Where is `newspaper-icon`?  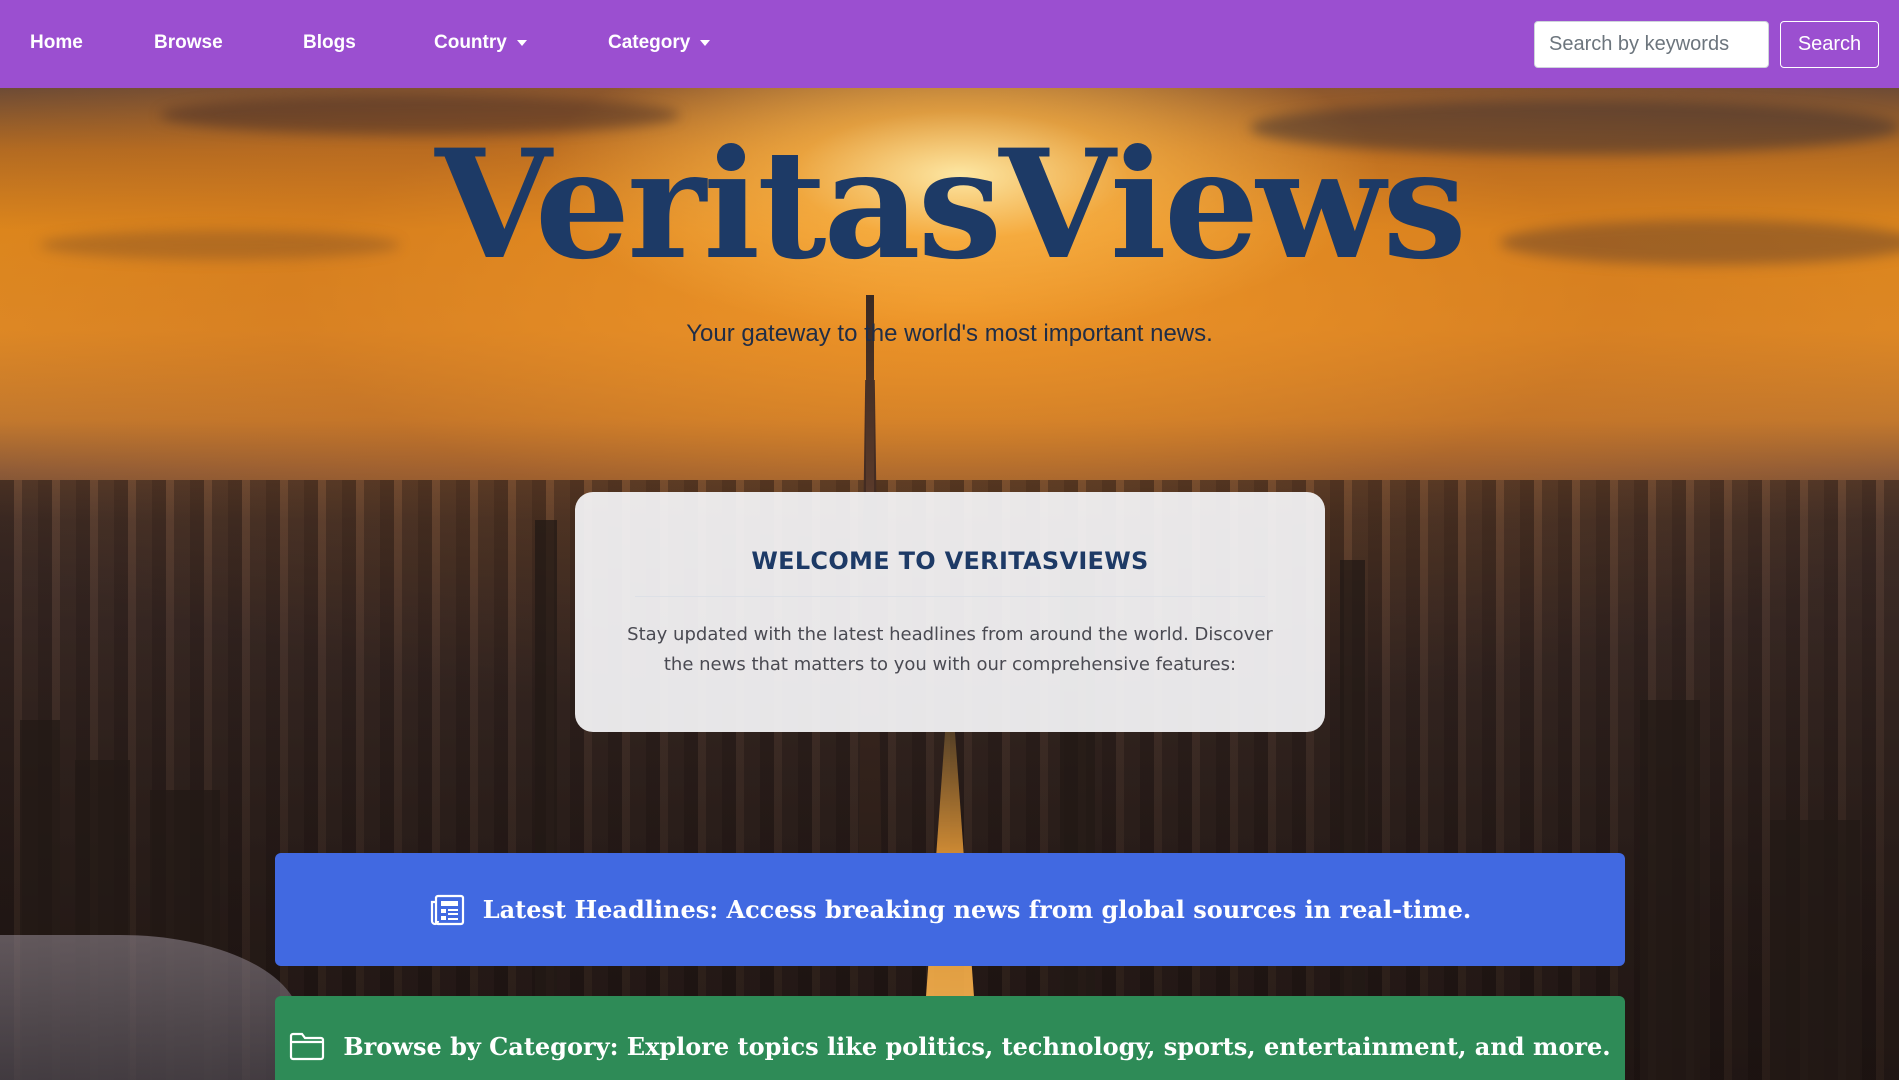
newspaper-icon is located at coordinates (447, 910).